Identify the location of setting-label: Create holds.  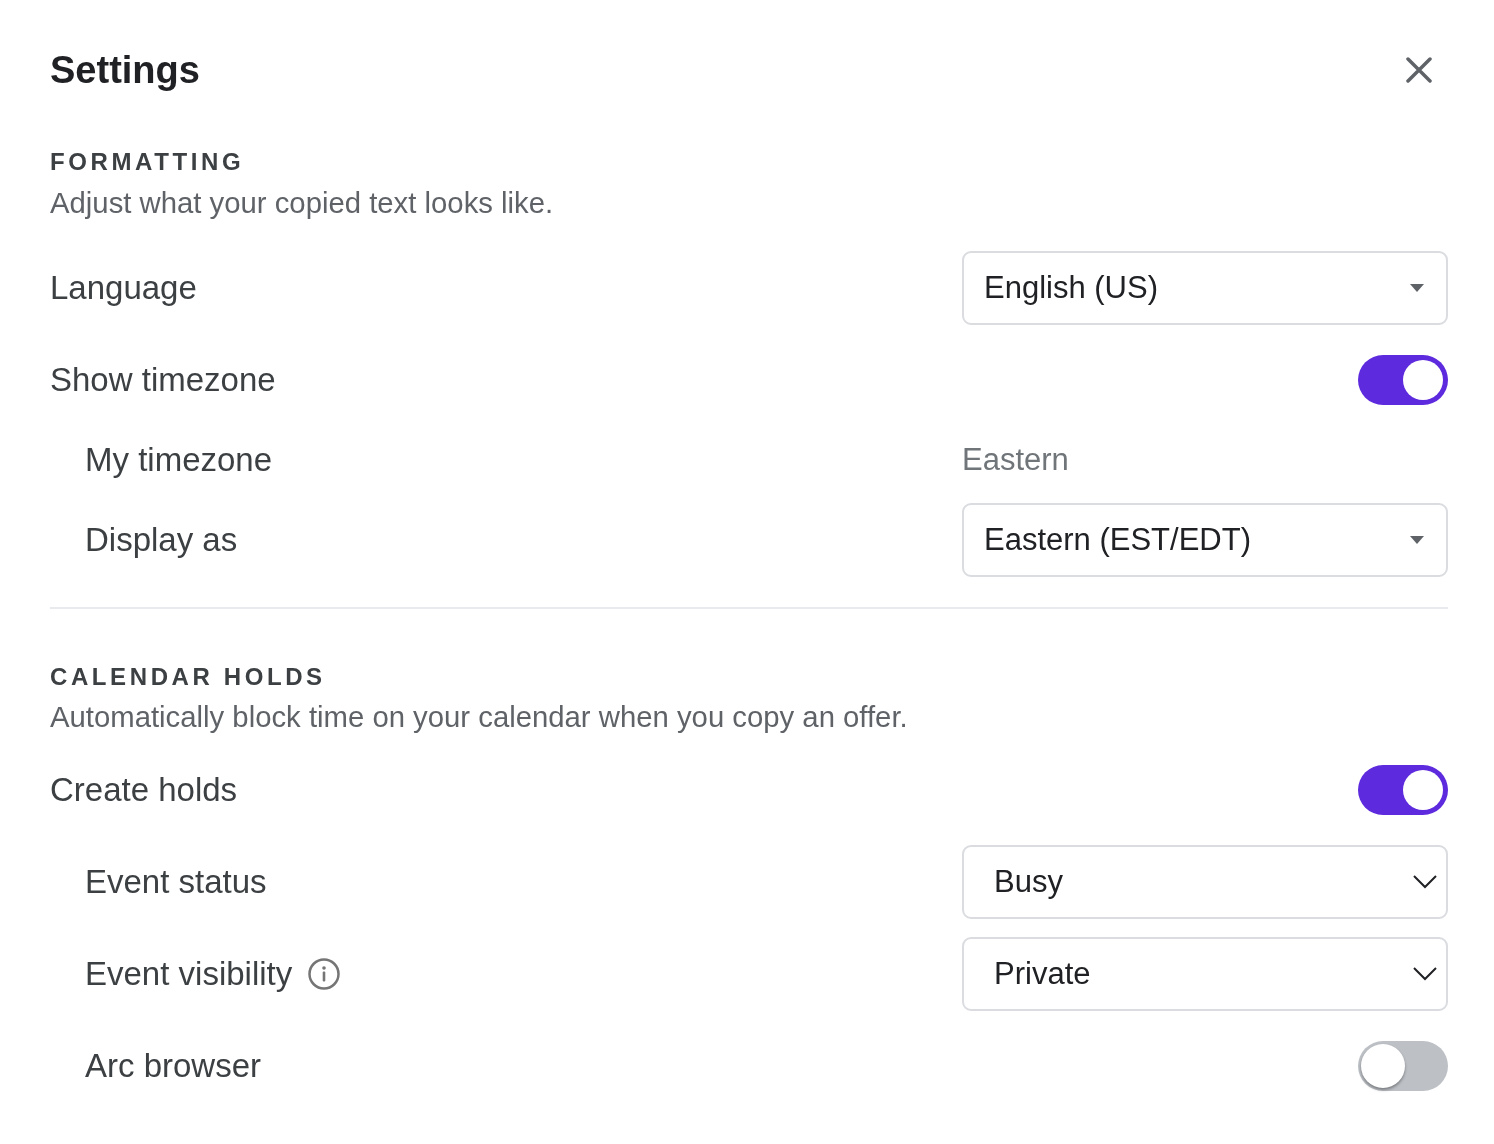
(144, 790).